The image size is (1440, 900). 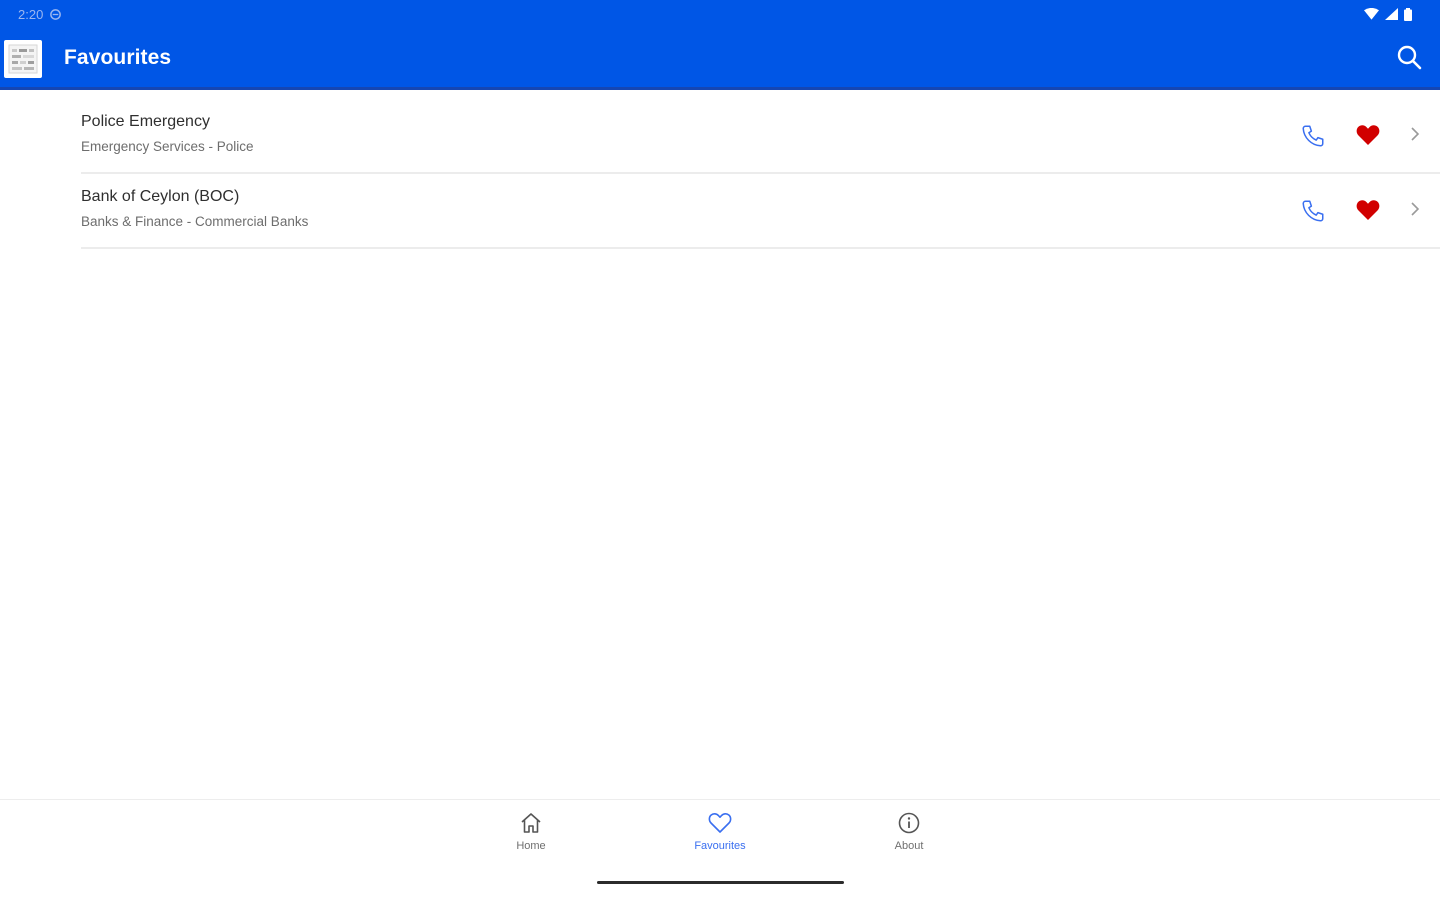 I want to click on signal-icon, so click(x=1391, y=14).